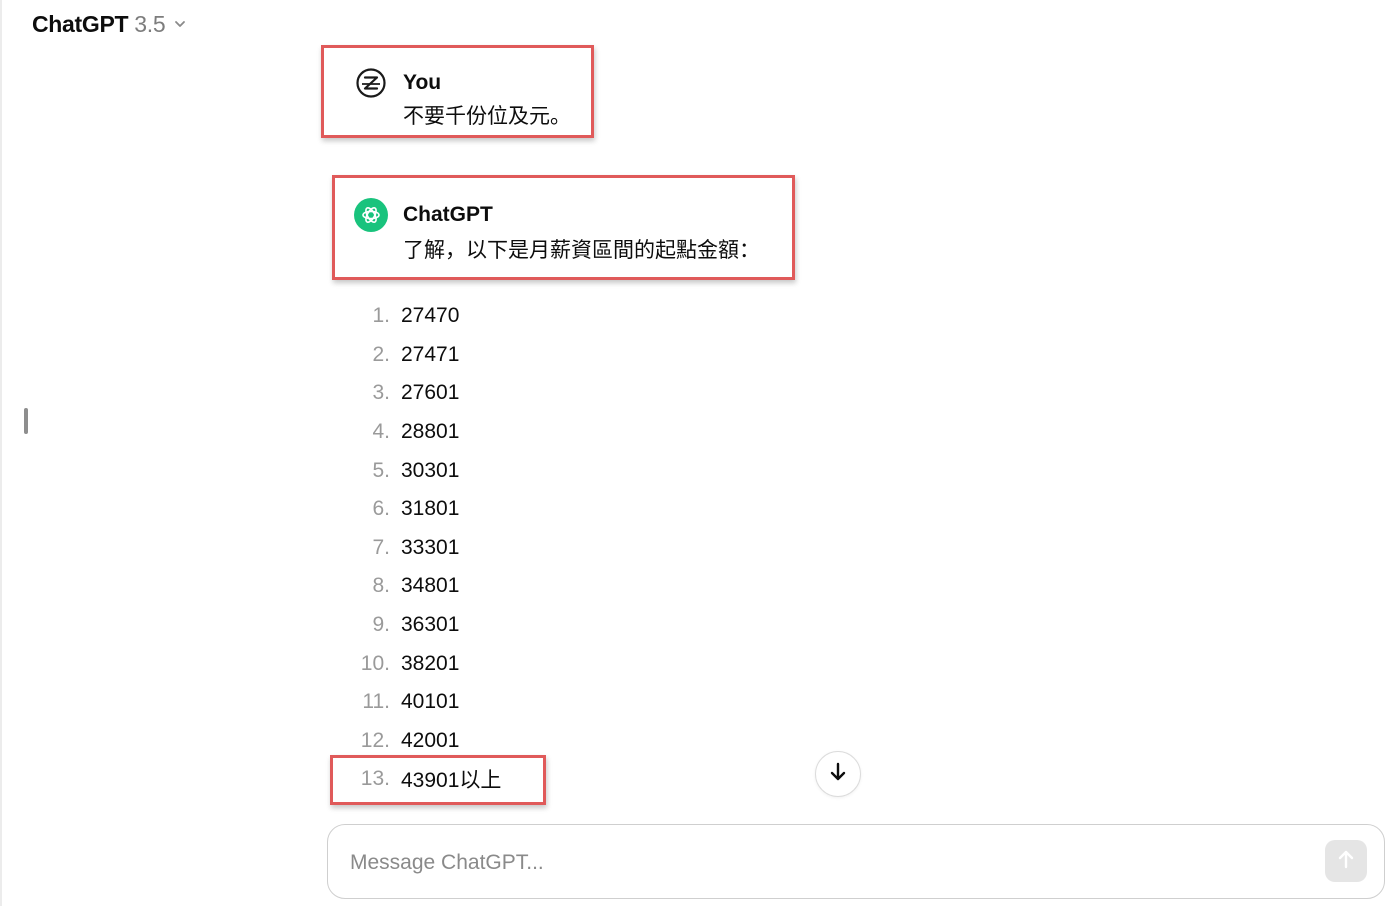  I want to click on list-item: 4. 28801, so click(420, 432).